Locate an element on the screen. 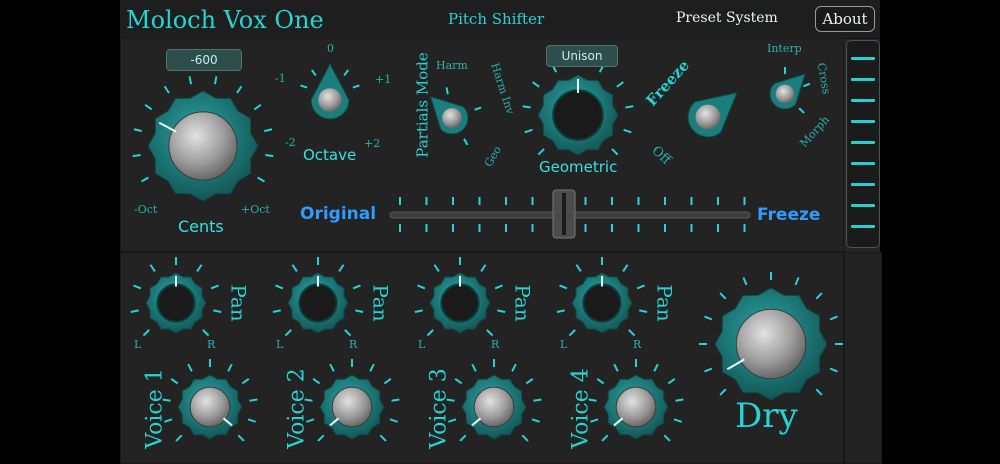  voice-3-pan-right: R is located at coordinates (495, 344).